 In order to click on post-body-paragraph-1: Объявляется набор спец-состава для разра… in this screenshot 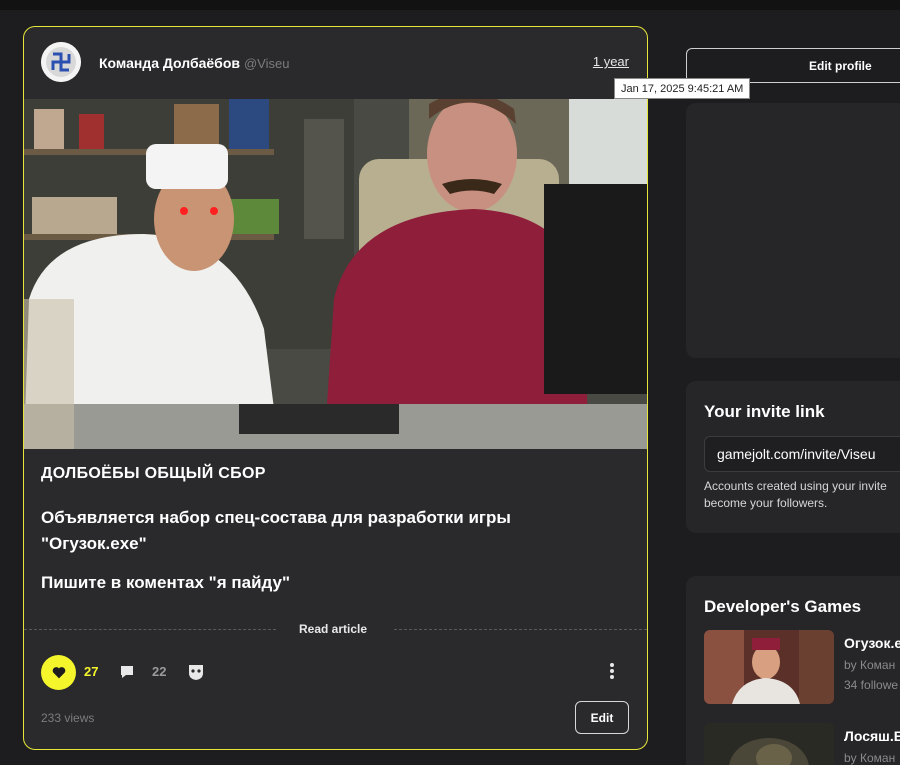, I will do `click(276, 530)`.